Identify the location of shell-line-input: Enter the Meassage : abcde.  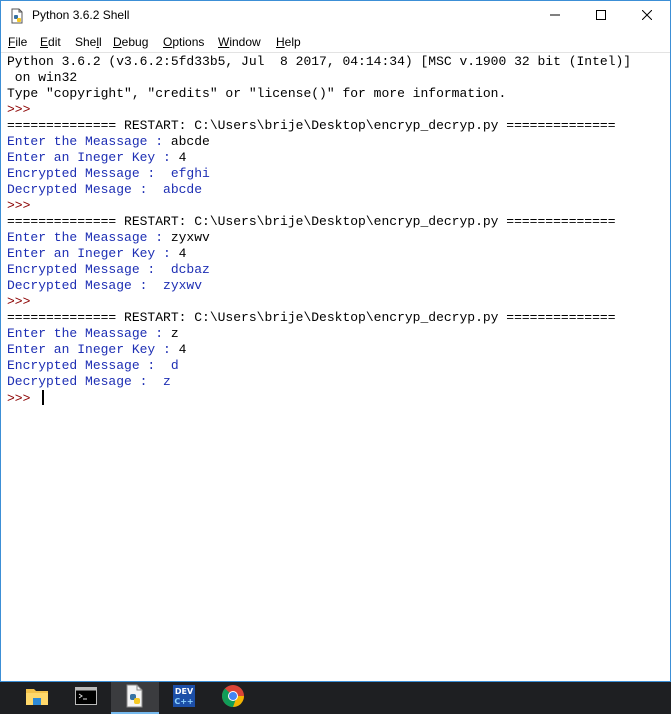
(332, 142).